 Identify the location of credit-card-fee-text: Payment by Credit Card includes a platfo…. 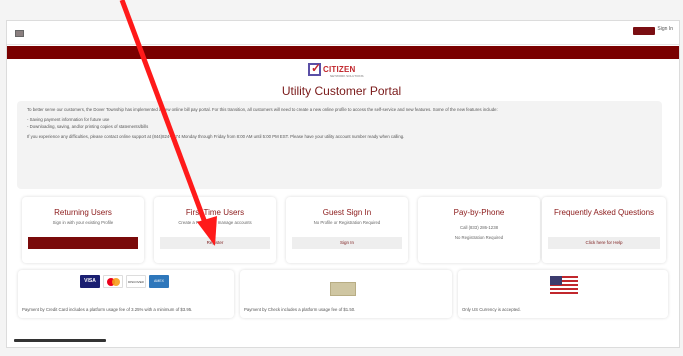
(107, 309).